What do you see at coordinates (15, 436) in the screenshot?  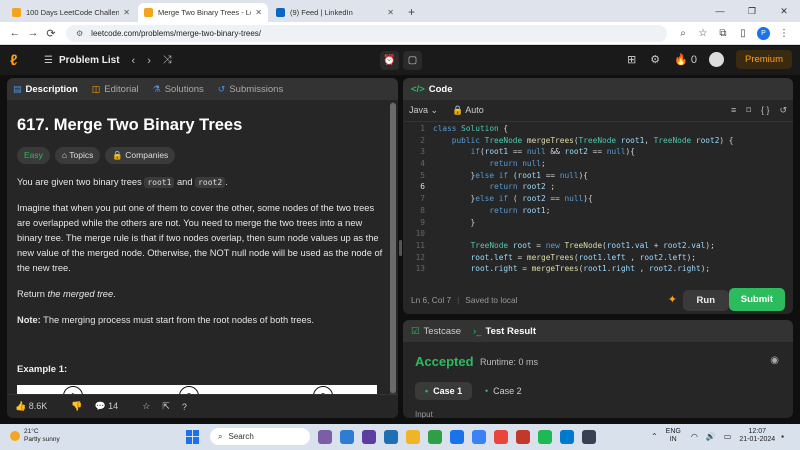 I see `weather-sun-icon` at bounding box center [15, 436].